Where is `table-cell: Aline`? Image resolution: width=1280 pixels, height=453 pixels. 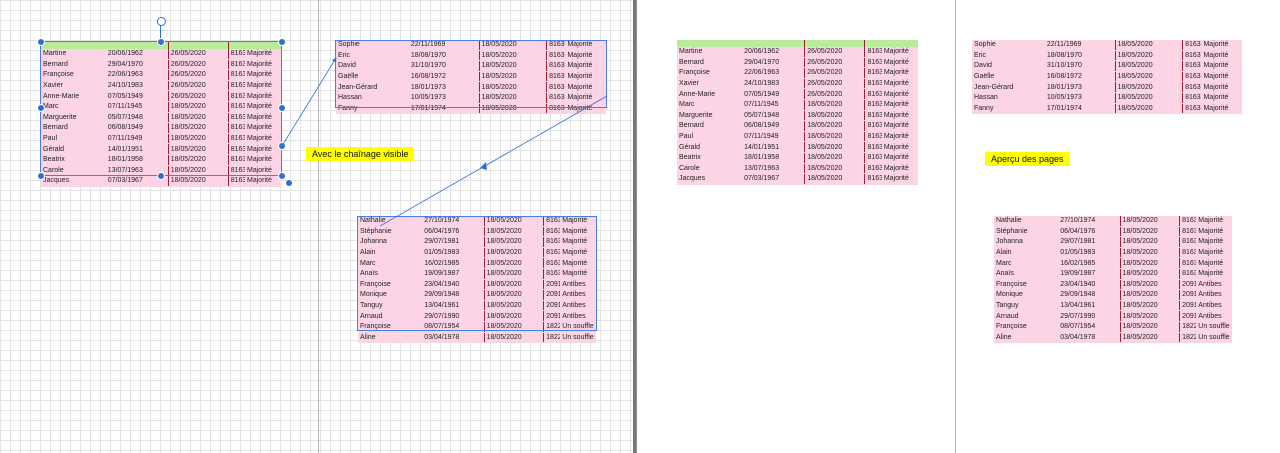 table-cell: Aline is located at coordinates (1026, 338).